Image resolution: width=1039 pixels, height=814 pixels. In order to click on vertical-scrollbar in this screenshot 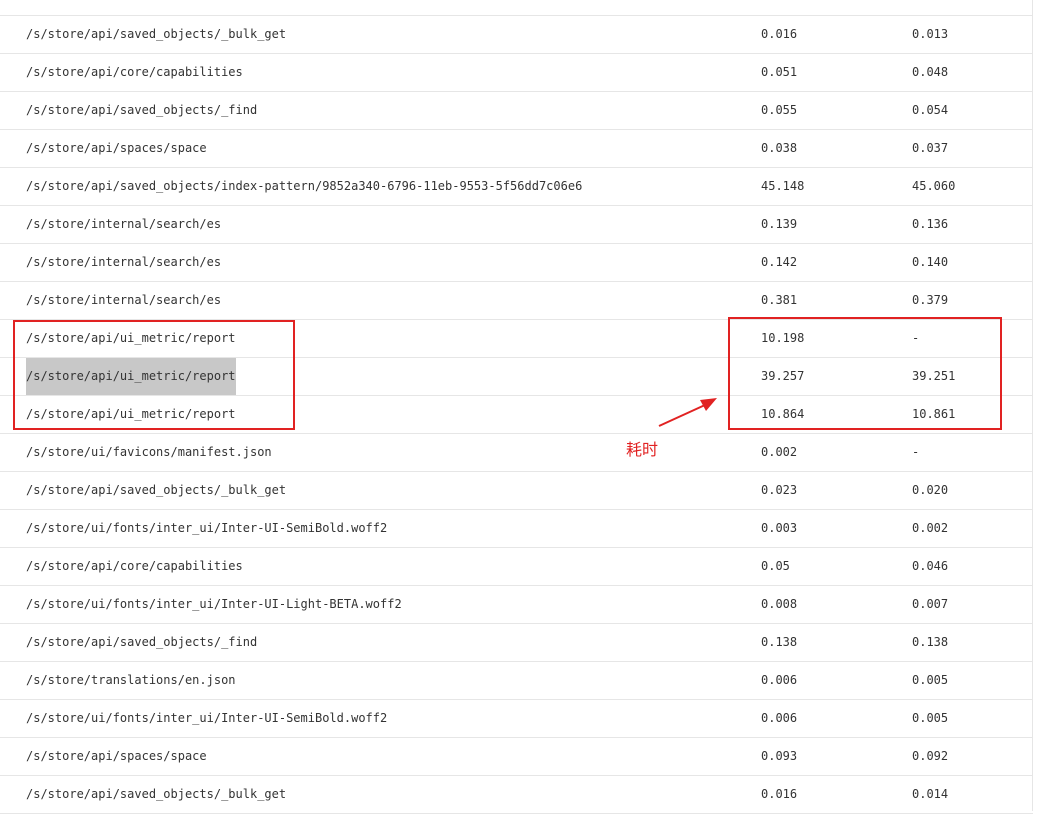, I will do `click(1035, 405)`.